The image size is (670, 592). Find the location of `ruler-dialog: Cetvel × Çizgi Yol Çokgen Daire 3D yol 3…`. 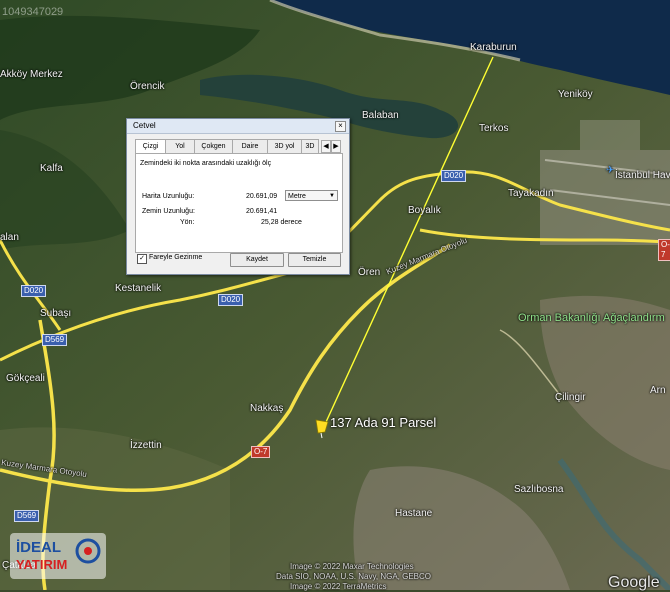

ruler-dialog: Cetvel × Çizgi Yol Çokgen Daire 3D yol 3… is located at coordinates (238, 196).